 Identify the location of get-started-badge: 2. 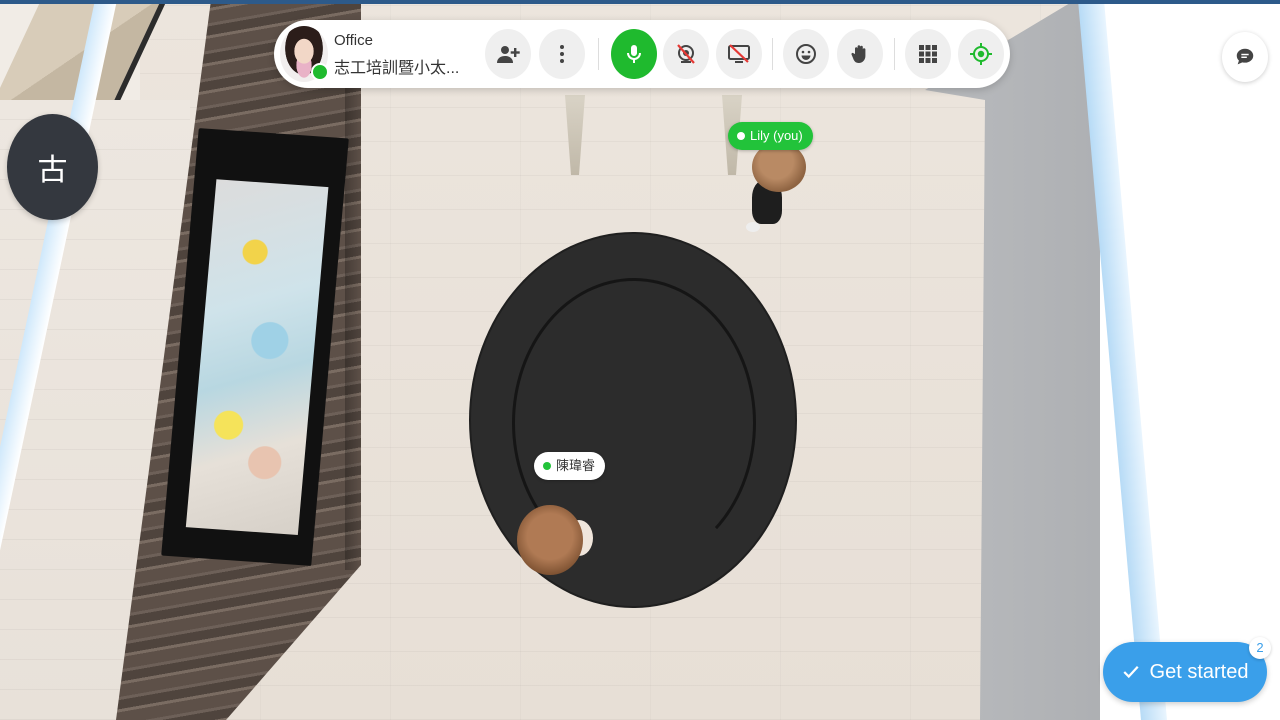
(1260, 648).